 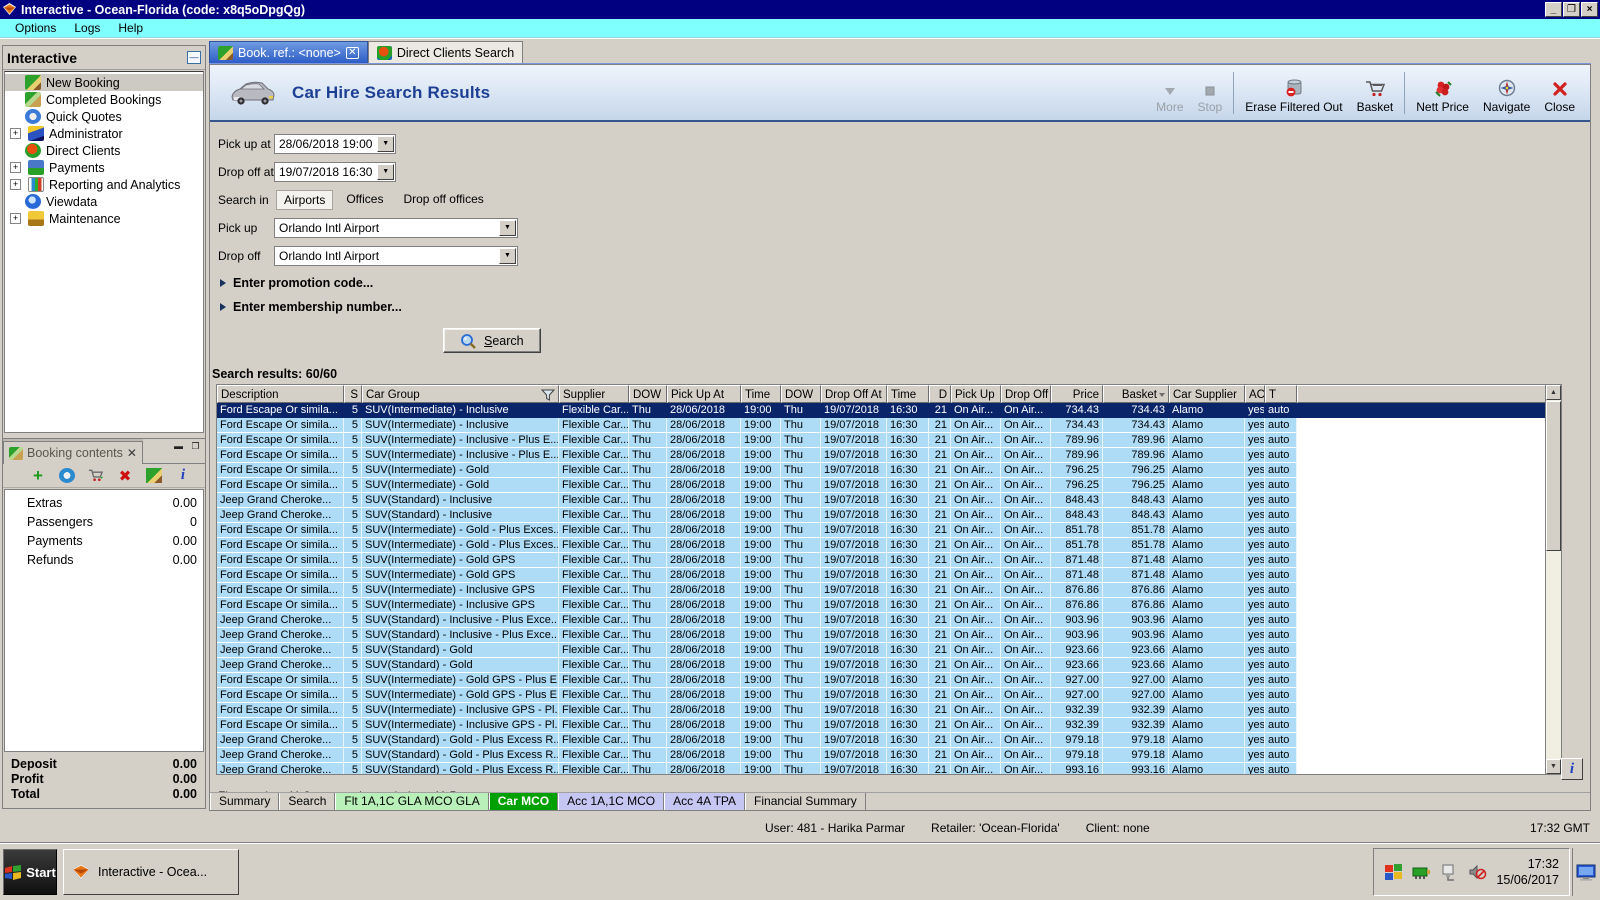 I want to click on column-header-d: D, so click(x=940, y=394).